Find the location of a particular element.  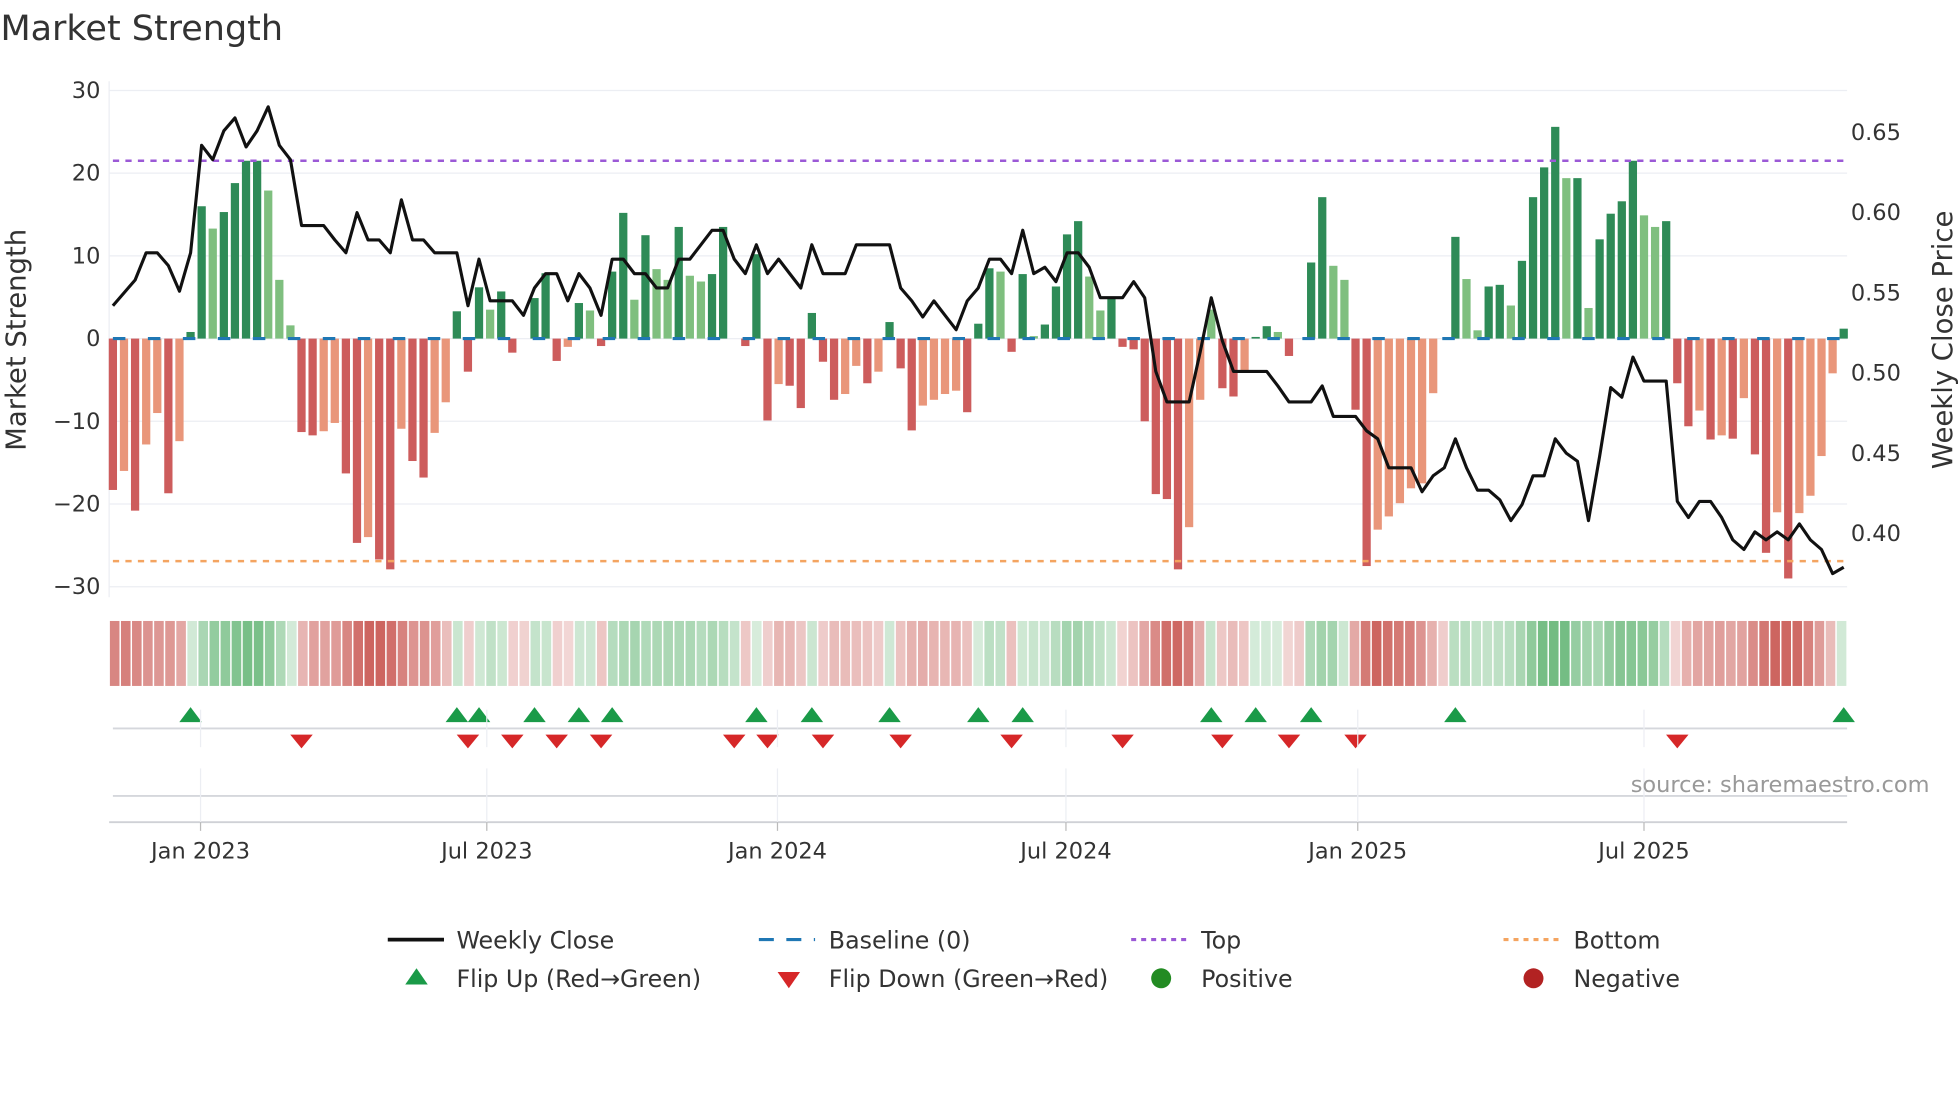

circle-icon is located at coordinates (1161, 978).